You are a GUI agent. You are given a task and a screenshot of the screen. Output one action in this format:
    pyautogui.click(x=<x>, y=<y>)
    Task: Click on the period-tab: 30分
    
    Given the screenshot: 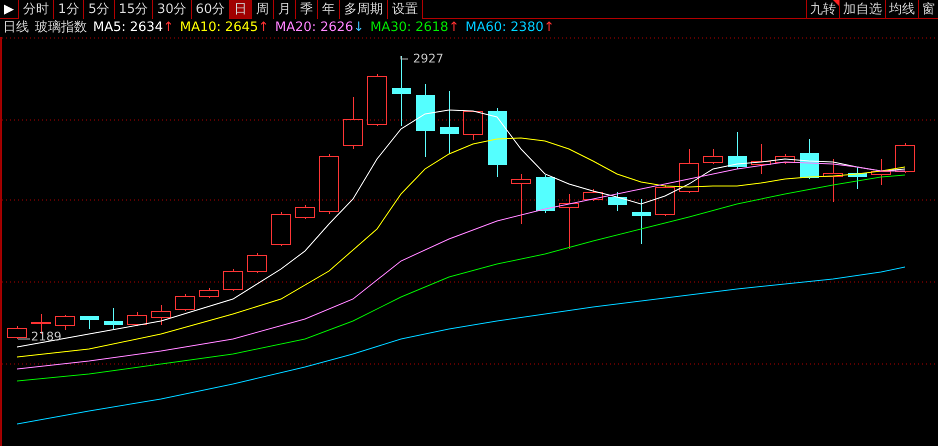 What is the action you would take?
    pyautogui.click(x=172, y=9)
    